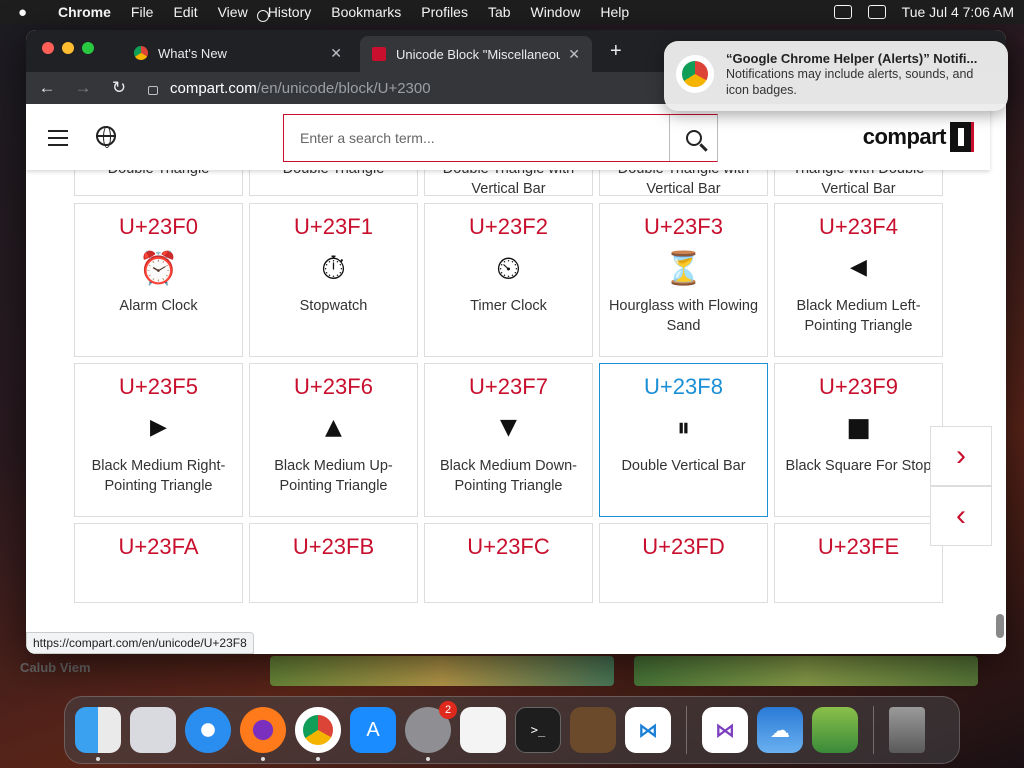 The height and width of the screenshot is (768, 1024). I want to click on launchpad-icon, so click(153, 730).